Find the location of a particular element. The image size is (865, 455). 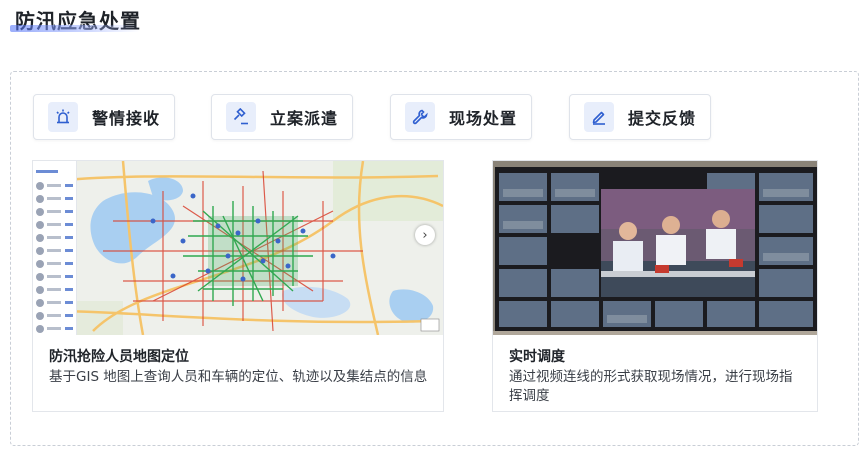

step-label: 提交反馈 is located at coordinates (662, 118).